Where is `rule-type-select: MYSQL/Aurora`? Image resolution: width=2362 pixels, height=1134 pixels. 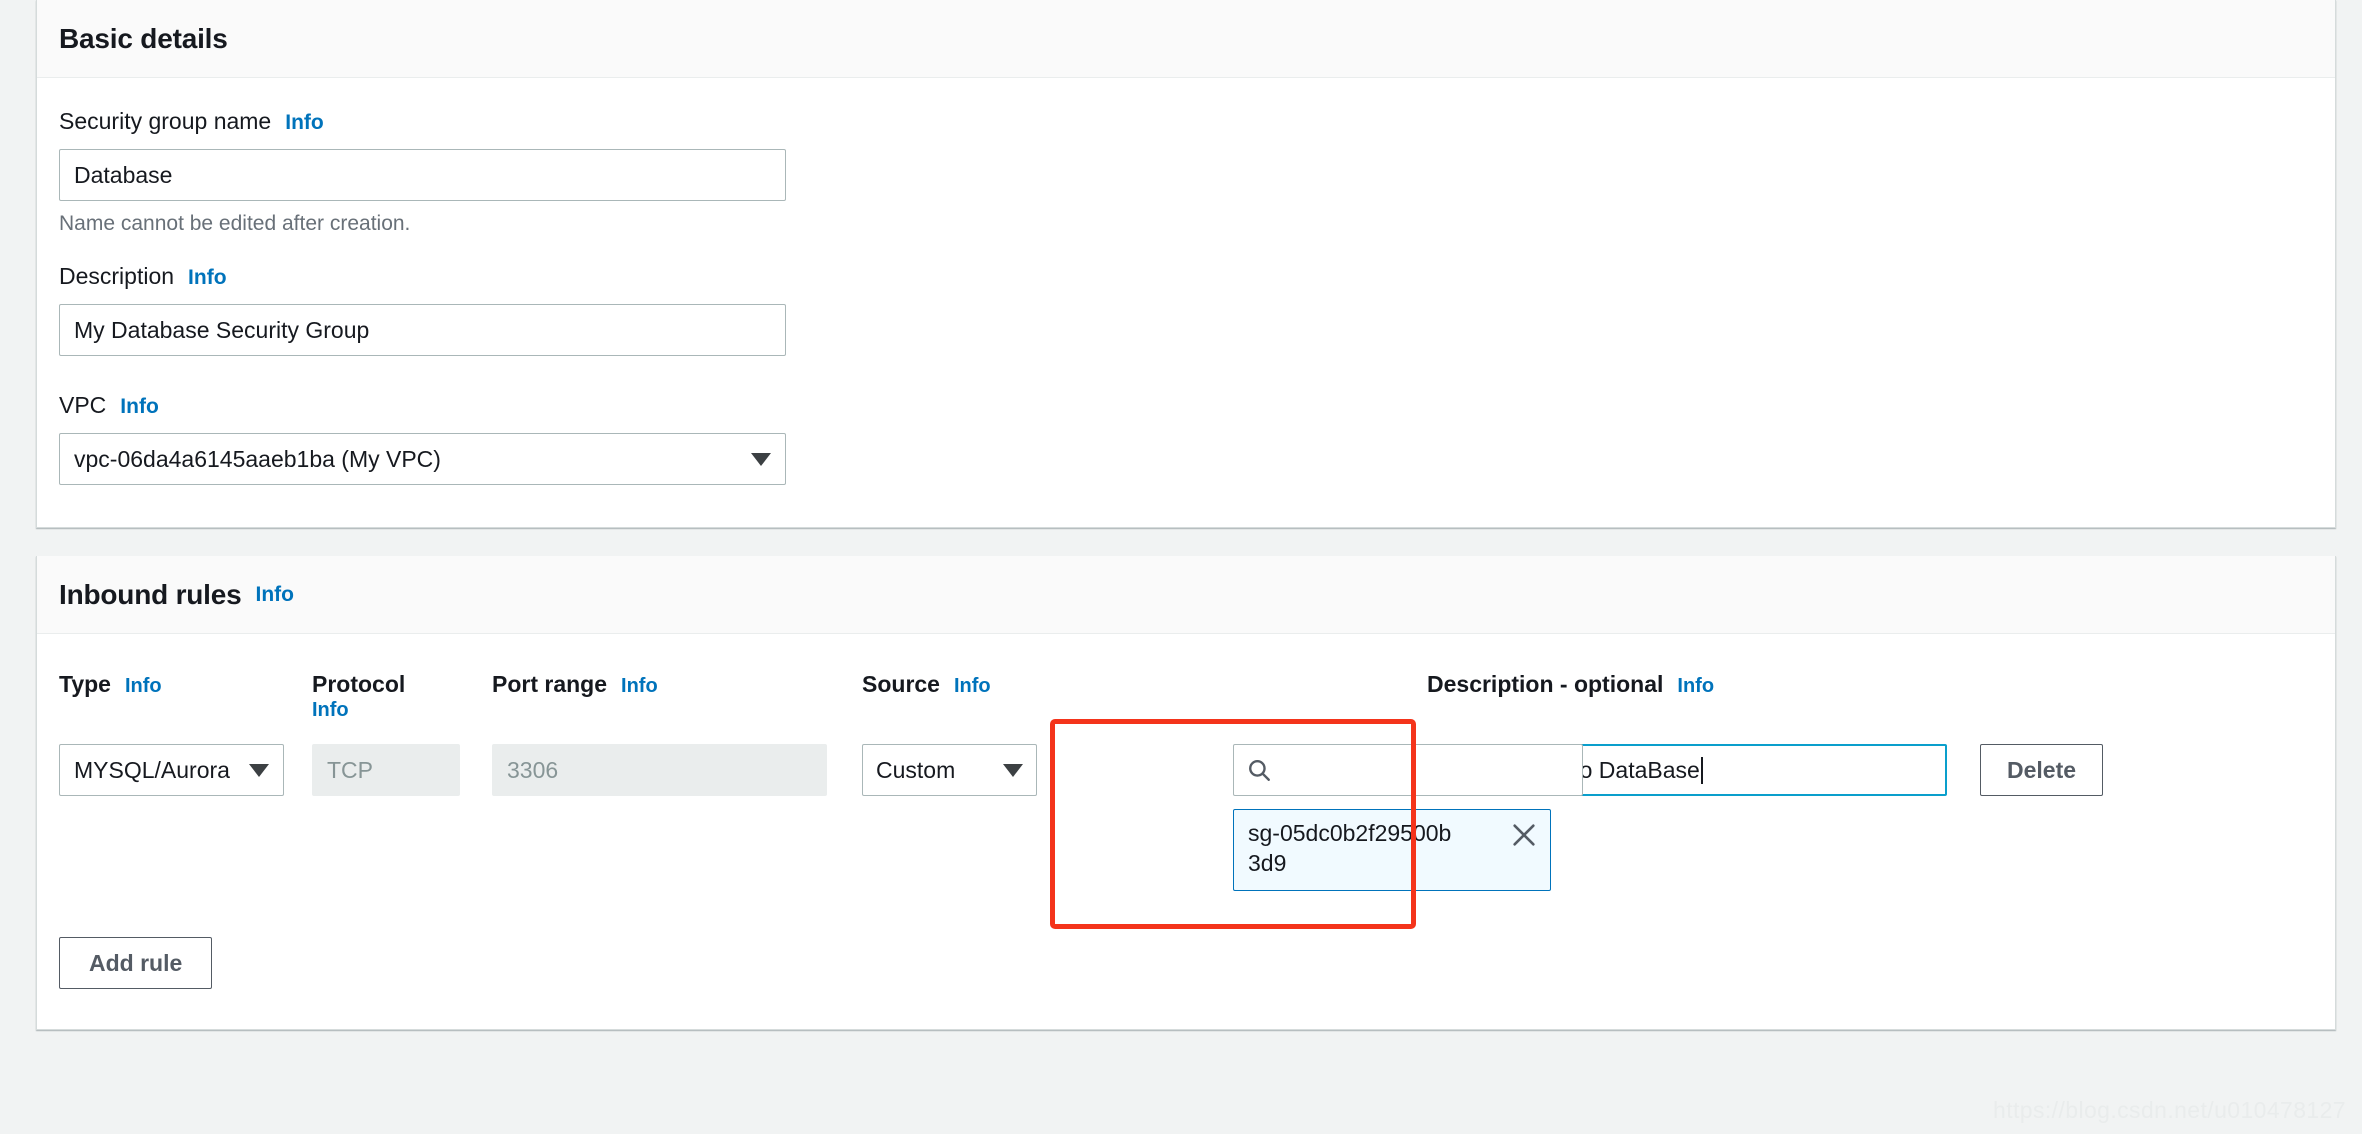
rule-type-select: MYSQL/Aurora is located at coordinates (171, 770).